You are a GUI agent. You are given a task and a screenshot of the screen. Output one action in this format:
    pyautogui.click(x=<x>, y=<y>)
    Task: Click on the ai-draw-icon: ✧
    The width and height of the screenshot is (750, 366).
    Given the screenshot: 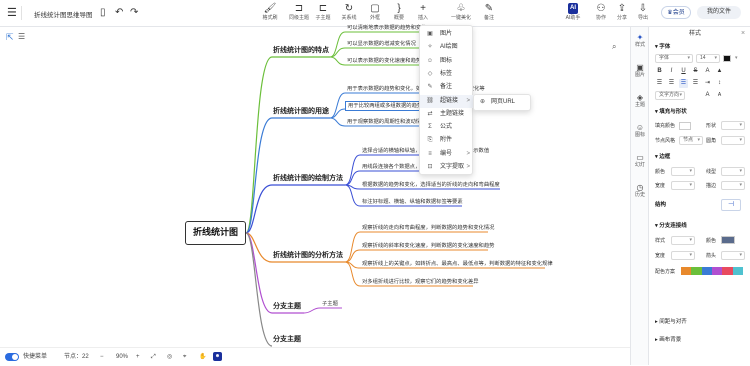 What is the action you would take?
    pyautogui.click(x=430, y=47)
    